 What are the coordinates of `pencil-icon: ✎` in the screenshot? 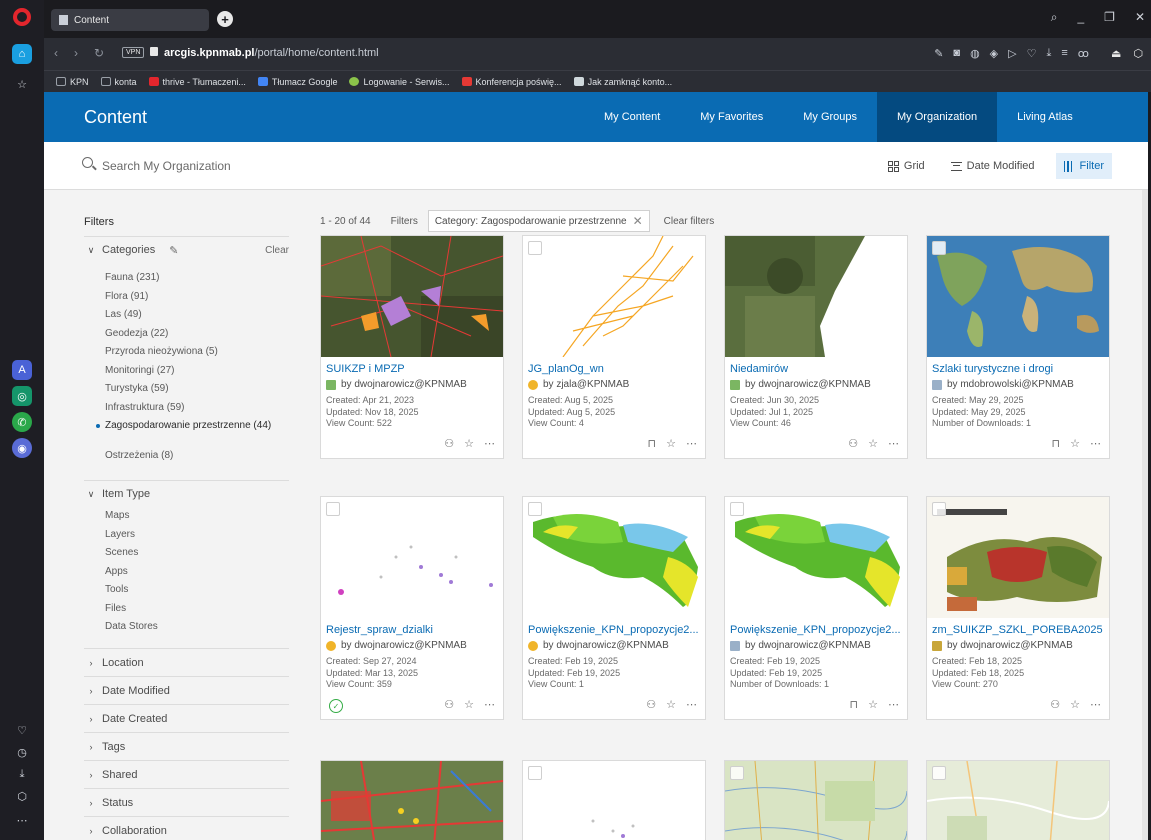 It's located at (173, 250).